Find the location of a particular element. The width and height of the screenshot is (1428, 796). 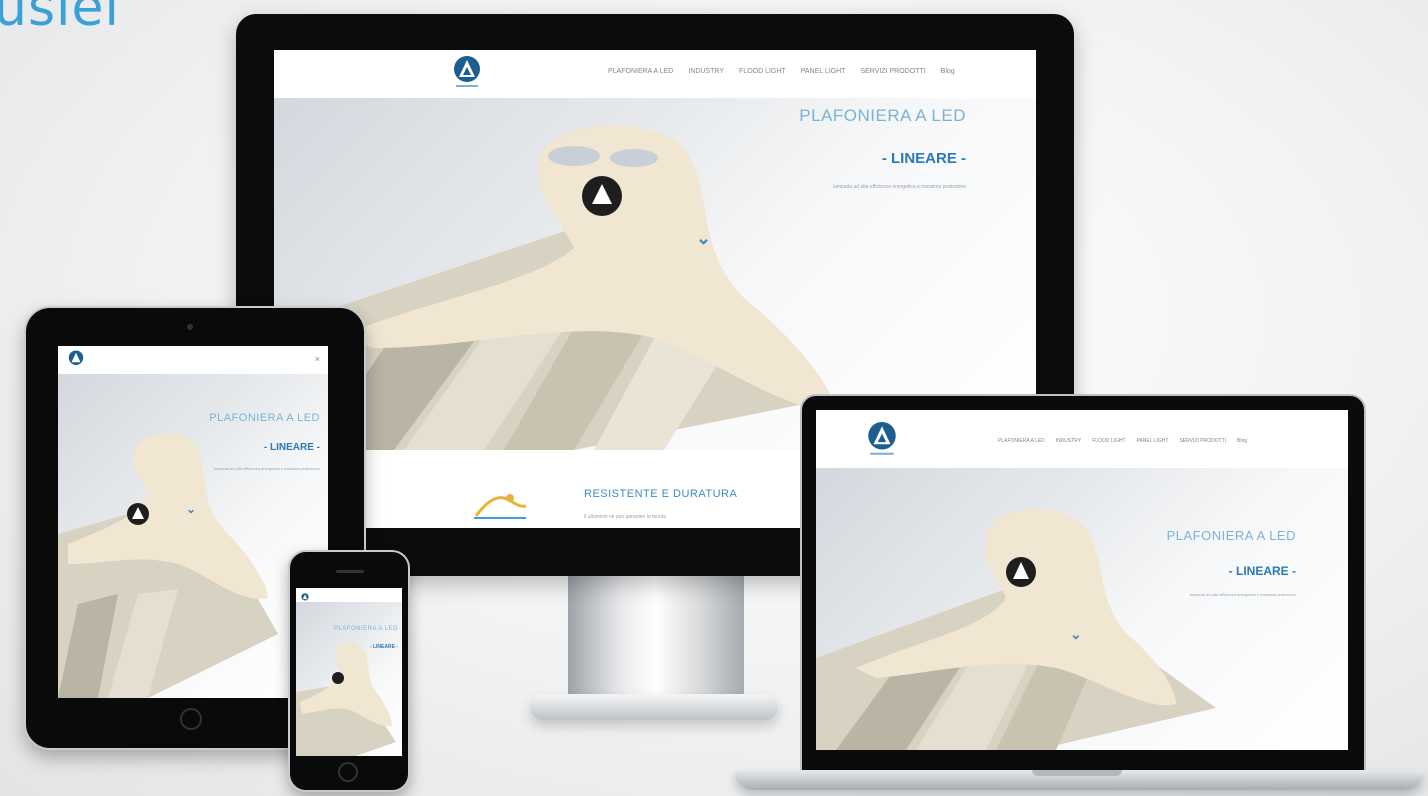

feature-title: RESISTENTE E DURATURA is located at coordinates (661, 494).